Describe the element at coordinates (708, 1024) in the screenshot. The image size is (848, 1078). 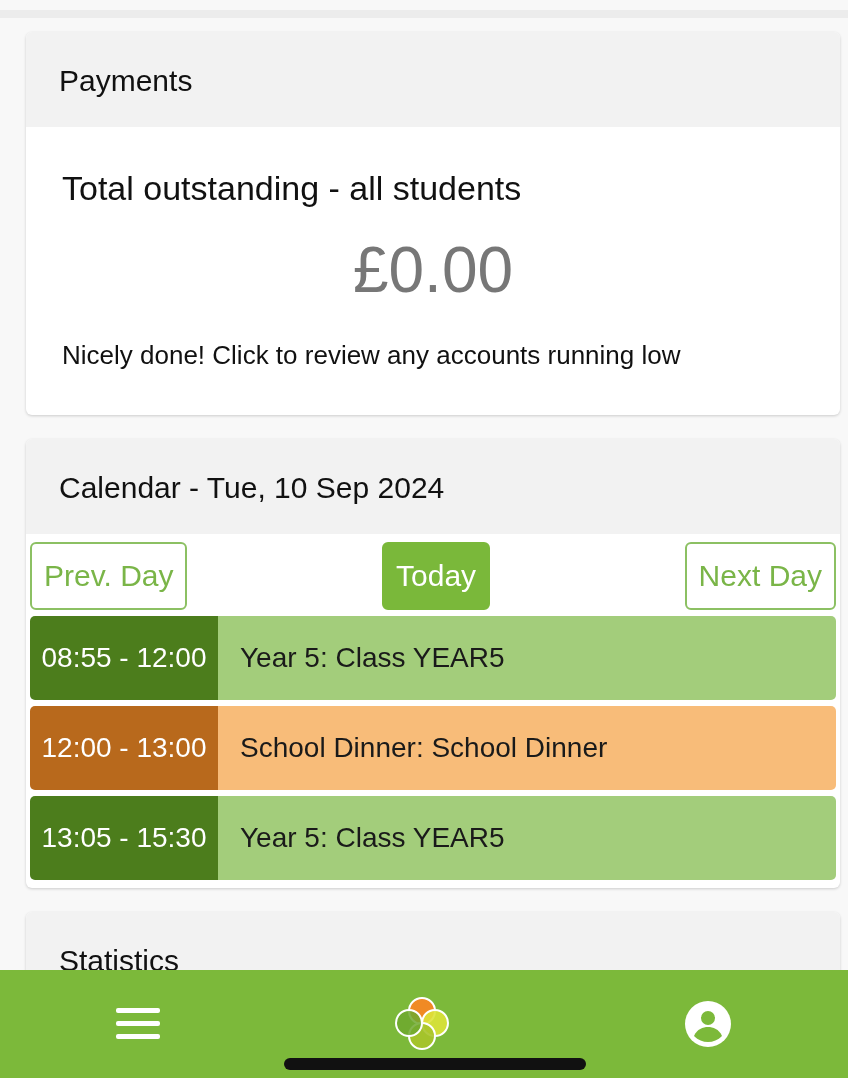
I see `profile-icon` at that location.